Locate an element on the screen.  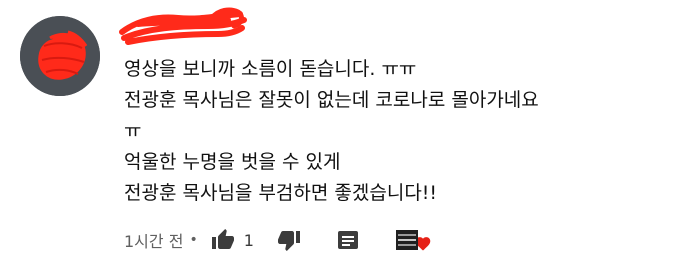
like-button is located at coordinates (223, 240).